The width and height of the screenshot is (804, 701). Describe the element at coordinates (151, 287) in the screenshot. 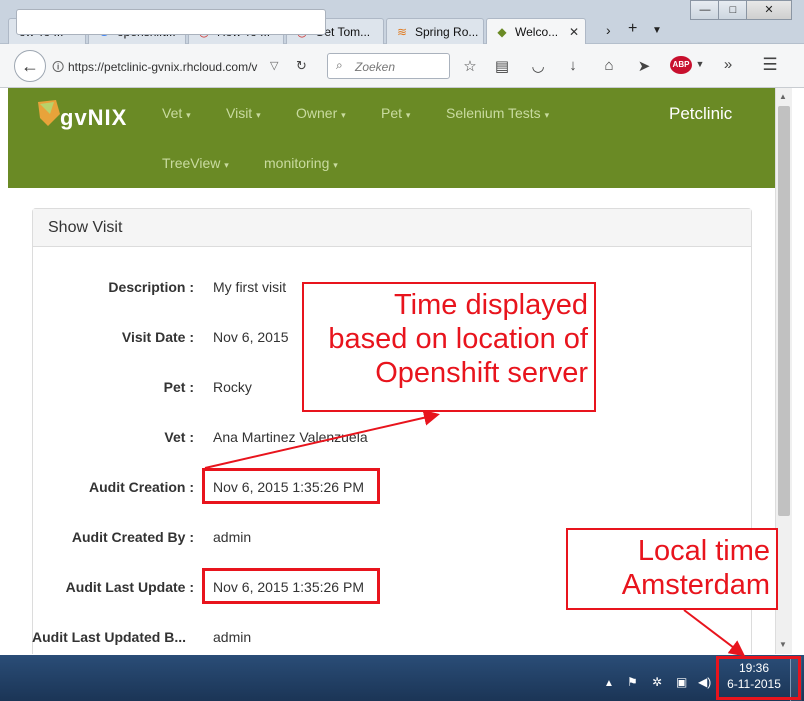

I see `field-label: Description :` at that location.